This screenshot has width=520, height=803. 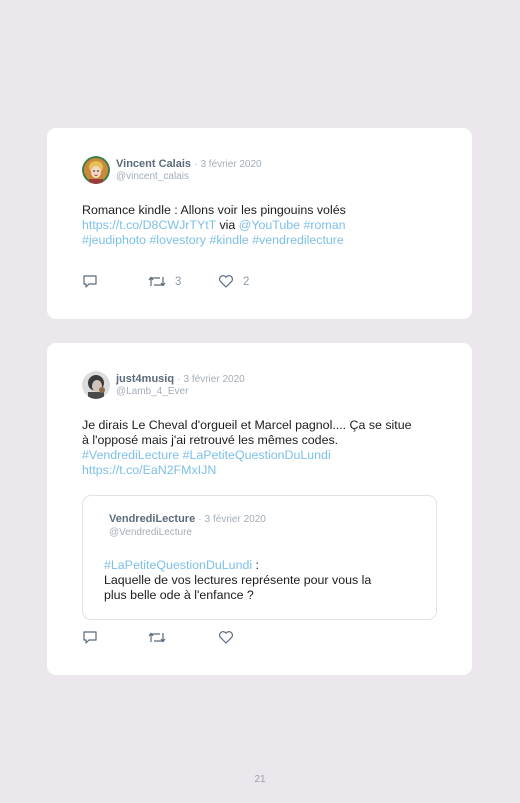 I want to click on author-handle: @vincent_calais, so click(x=152, y=176).